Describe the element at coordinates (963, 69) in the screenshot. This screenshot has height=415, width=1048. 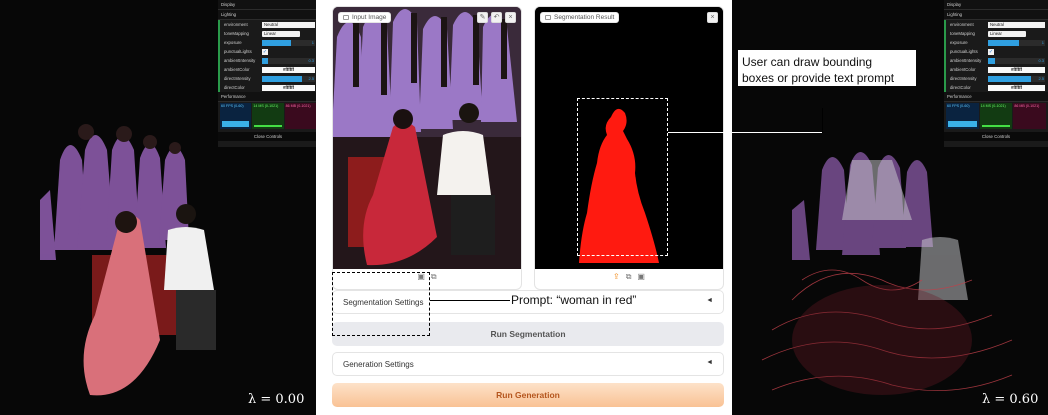
I see `ambient-color-label: ambientColor` at that location.